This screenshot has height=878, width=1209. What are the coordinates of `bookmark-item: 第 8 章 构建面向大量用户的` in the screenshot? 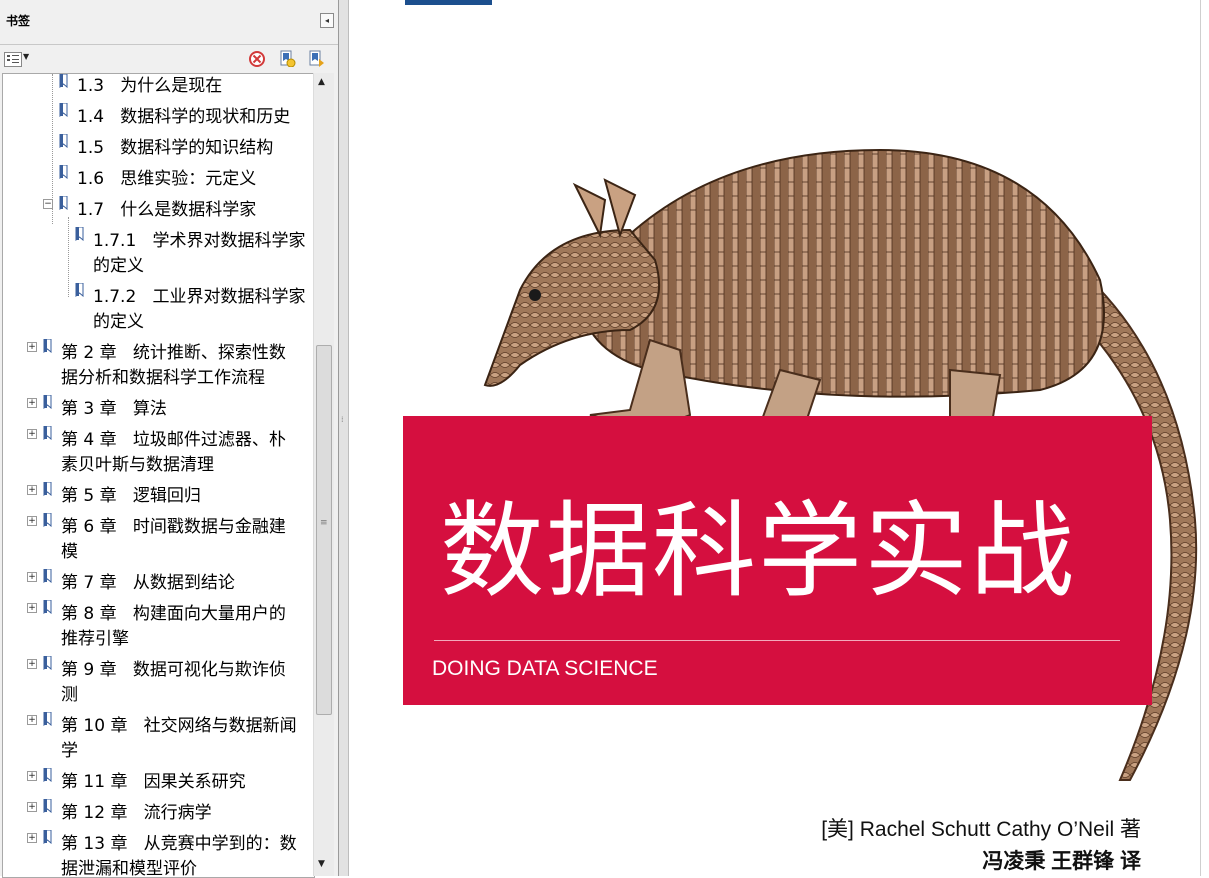 It's located at (173, 614).